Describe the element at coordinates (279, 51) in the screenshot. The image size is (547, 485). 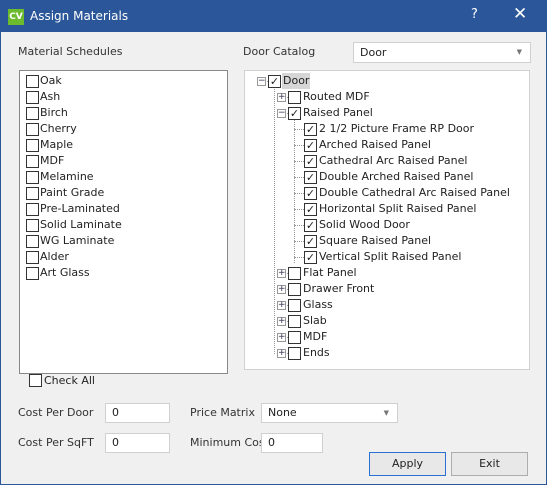
I see `door-catalog-label: Door Catalog` at that location.